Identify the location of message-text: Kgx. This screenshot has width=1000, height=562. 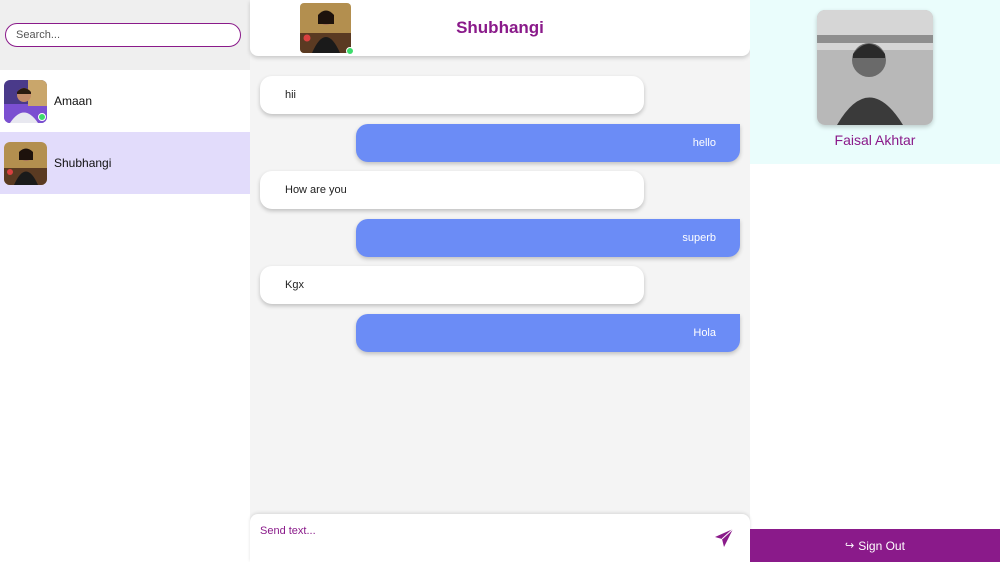
(294, 285).